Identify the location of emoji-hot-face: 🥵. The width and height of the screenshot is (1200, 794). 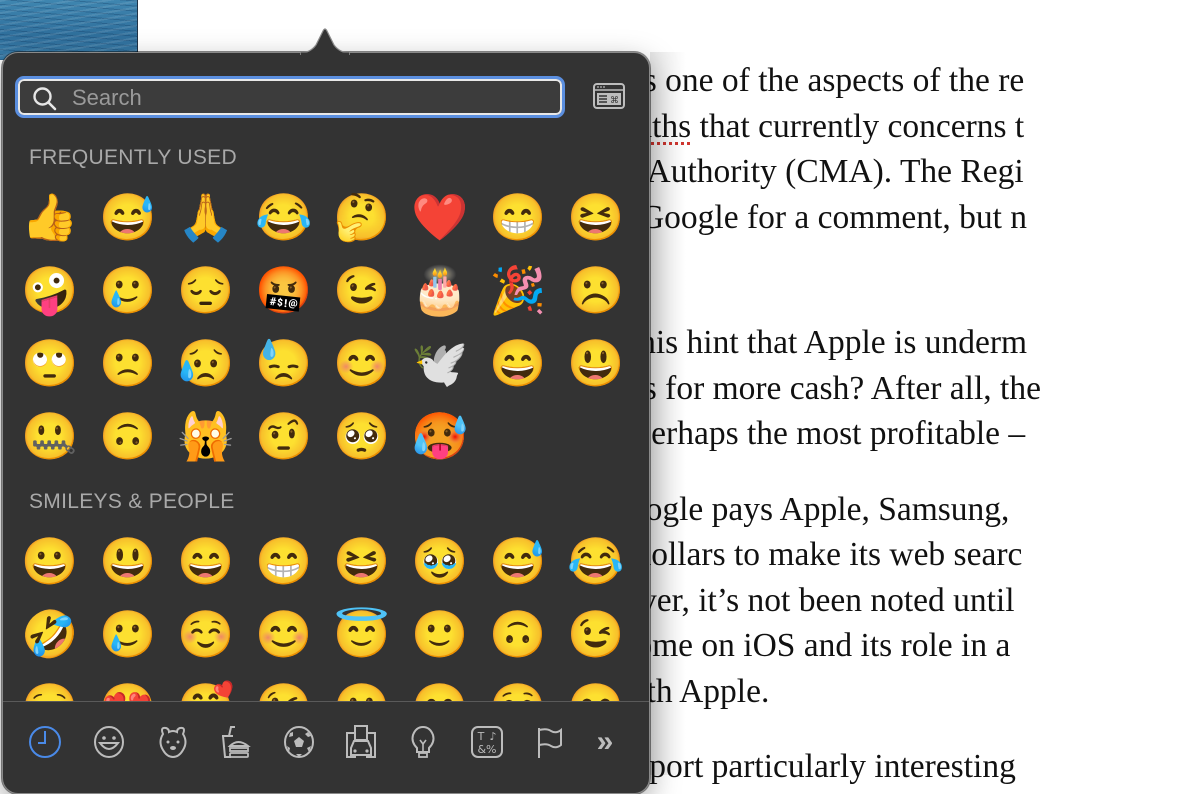
(440, 435).